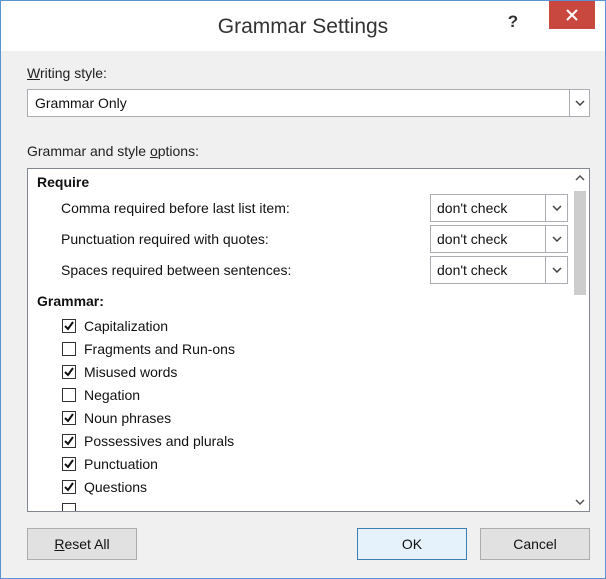  What do you see at coordinates (175, 208) in the screenshot?
I see `require-row-label: Comma required before last list item:` at bounding box center [175, 208].